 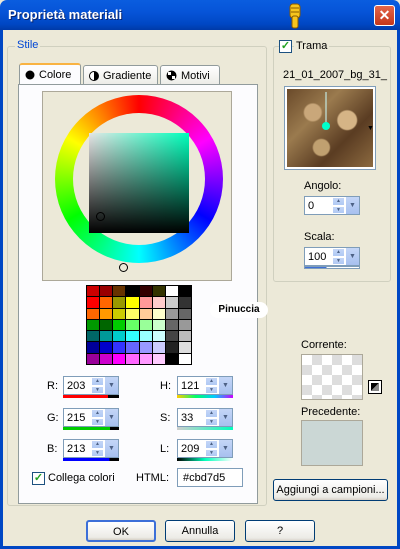 I want to click on s-field: 33 ▲ ▼ ▼, so click(x=205, y=417).